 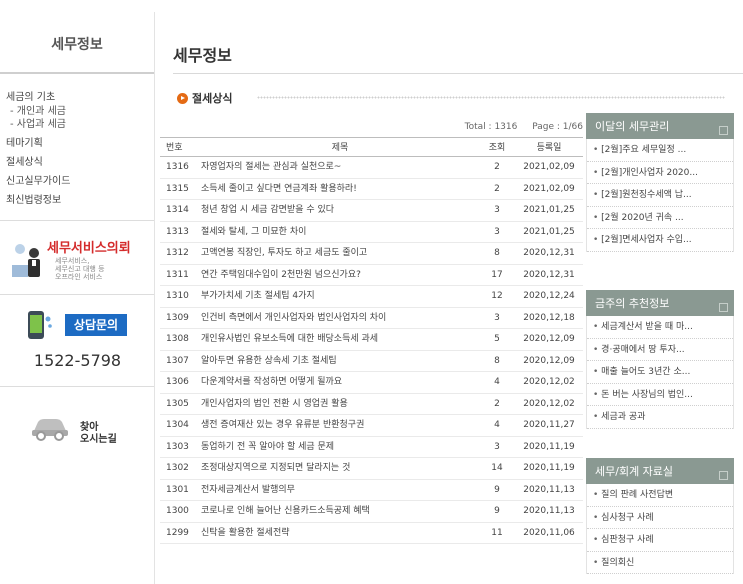 I want to click on table-row: 1306 다운계약서를 작성하면 어떻게 될까요 4 2020,12,02, so click(x=371, y=383).